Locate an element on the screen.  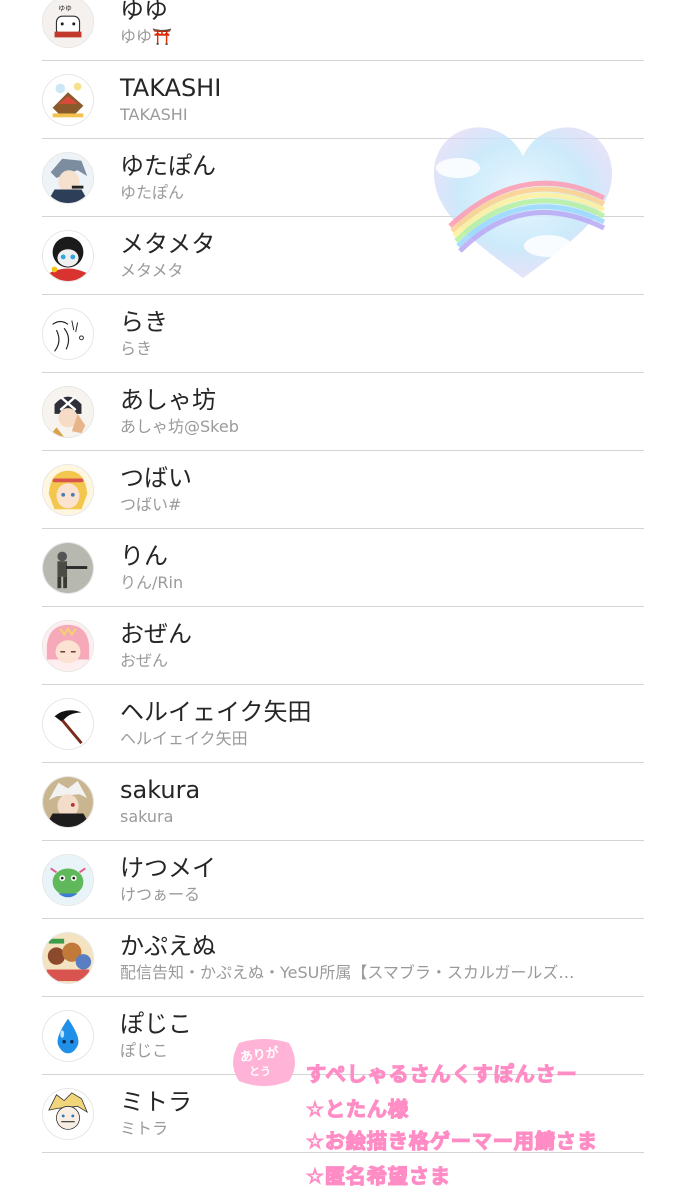
scythe-avatar is located at coordinates (68, 724).